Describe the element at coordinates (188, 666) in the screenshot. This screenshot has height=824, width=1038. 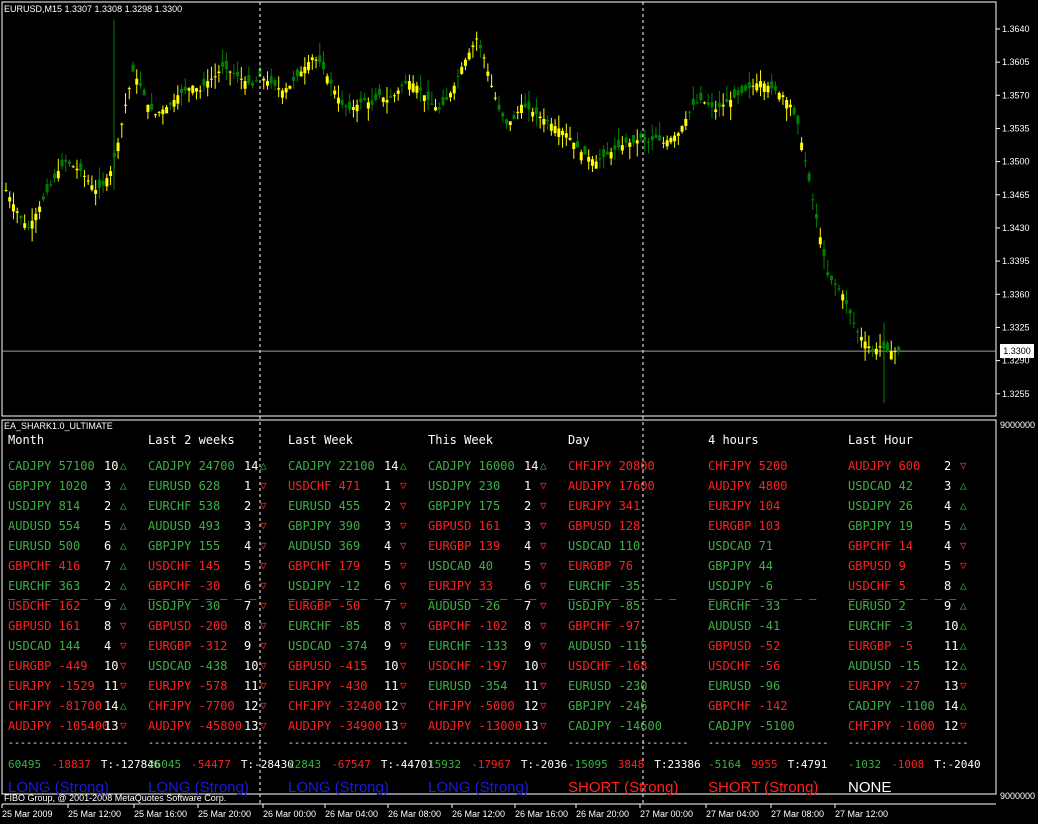
I see `pair-value: USDCAD -438` at that location.